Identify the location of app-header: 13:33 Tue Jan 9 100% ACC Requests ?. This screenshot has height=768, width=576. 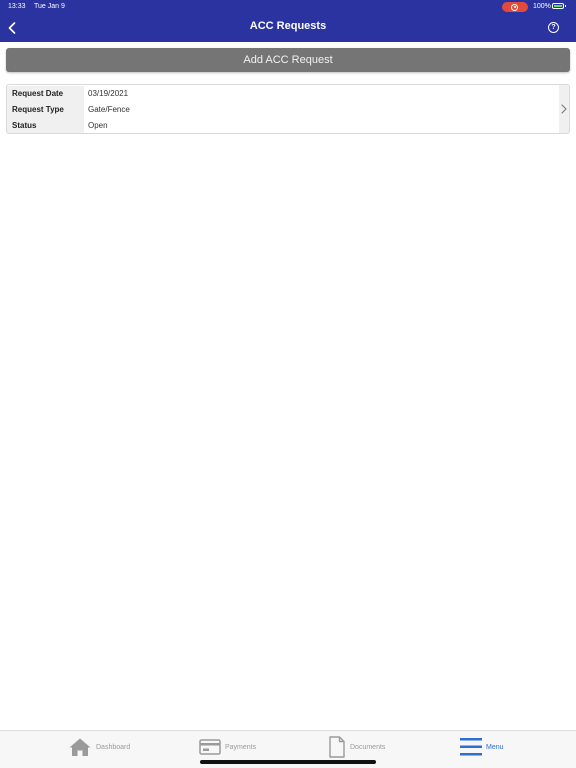
(288, 21).